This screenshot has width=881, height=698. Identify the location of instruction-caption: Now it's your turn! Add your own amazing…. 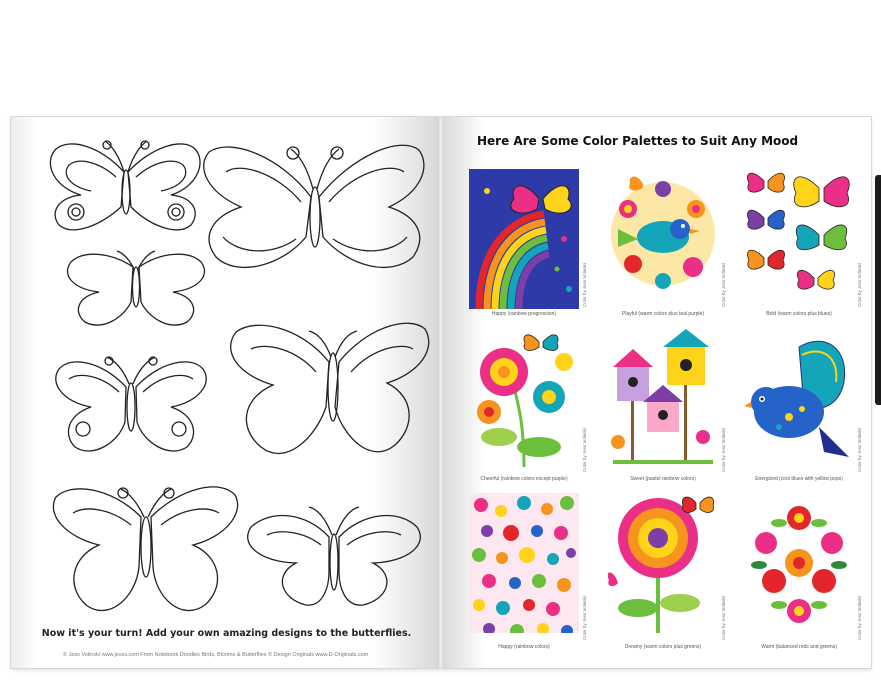
(226, 633).